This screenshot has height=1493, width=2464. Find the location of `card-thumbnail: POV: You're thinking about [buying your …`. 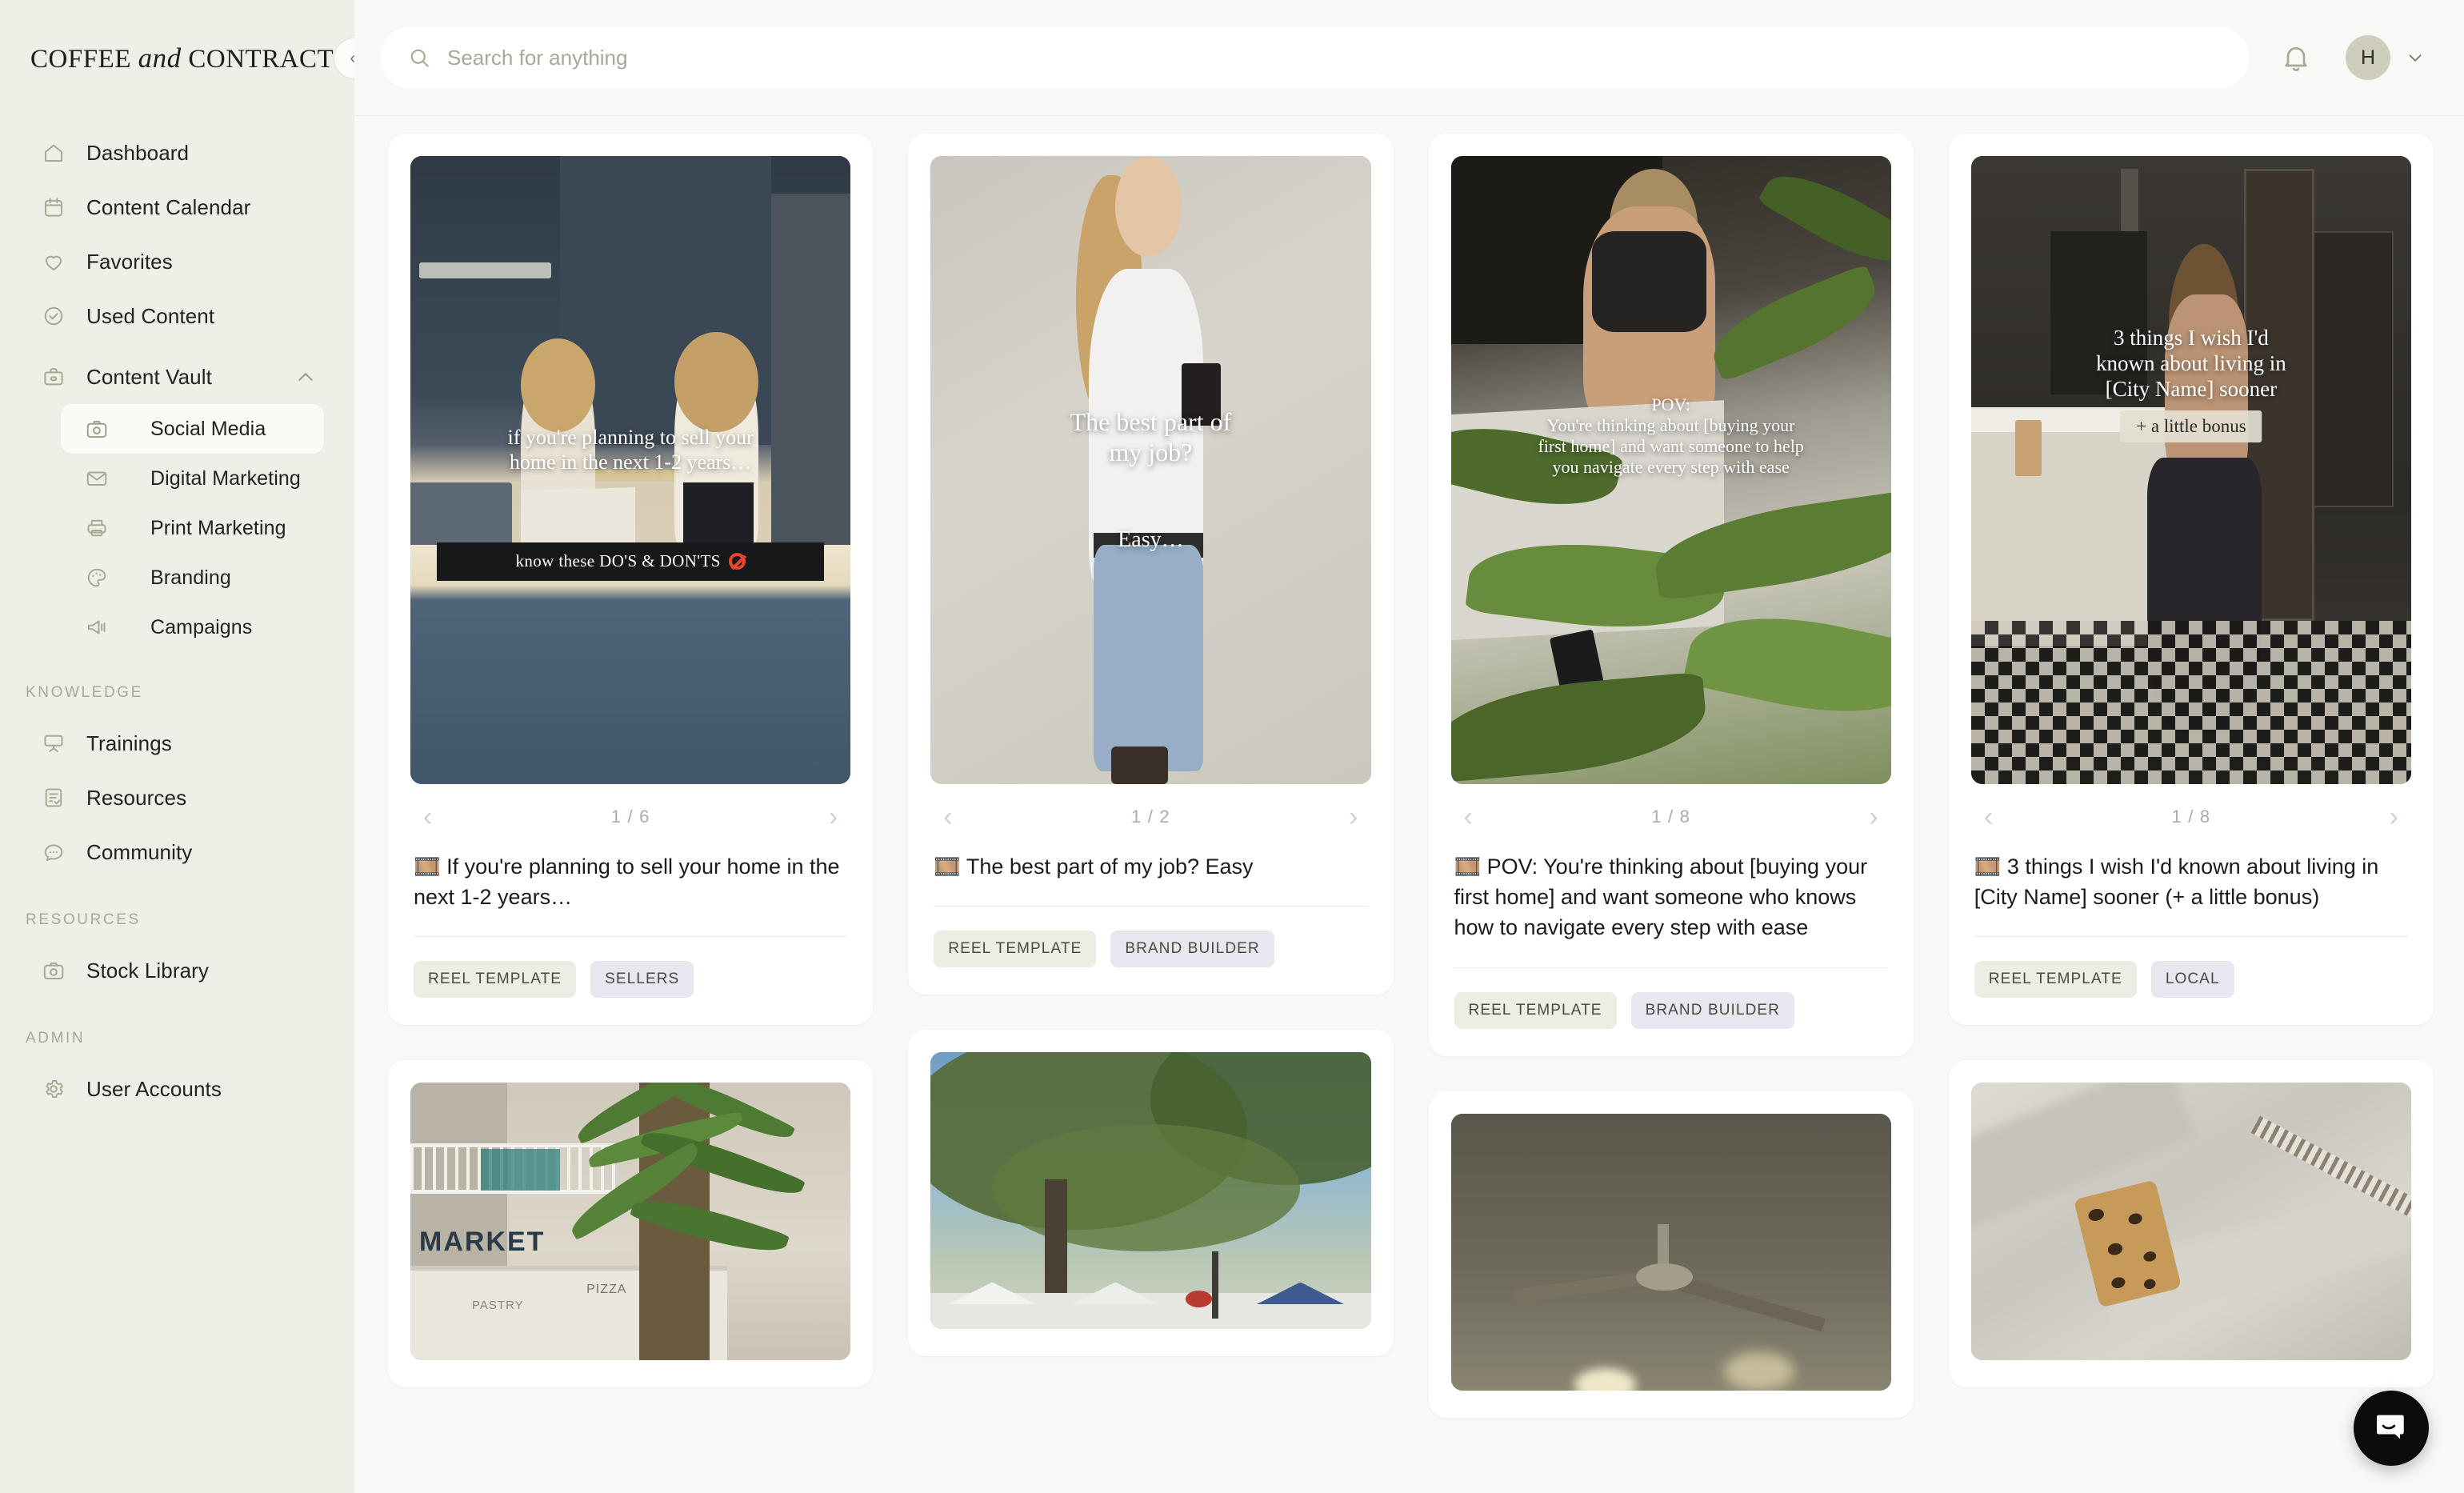

card-thumbnail: POV: You're thinking about [buying your … is located at coordinates (1670, 470).